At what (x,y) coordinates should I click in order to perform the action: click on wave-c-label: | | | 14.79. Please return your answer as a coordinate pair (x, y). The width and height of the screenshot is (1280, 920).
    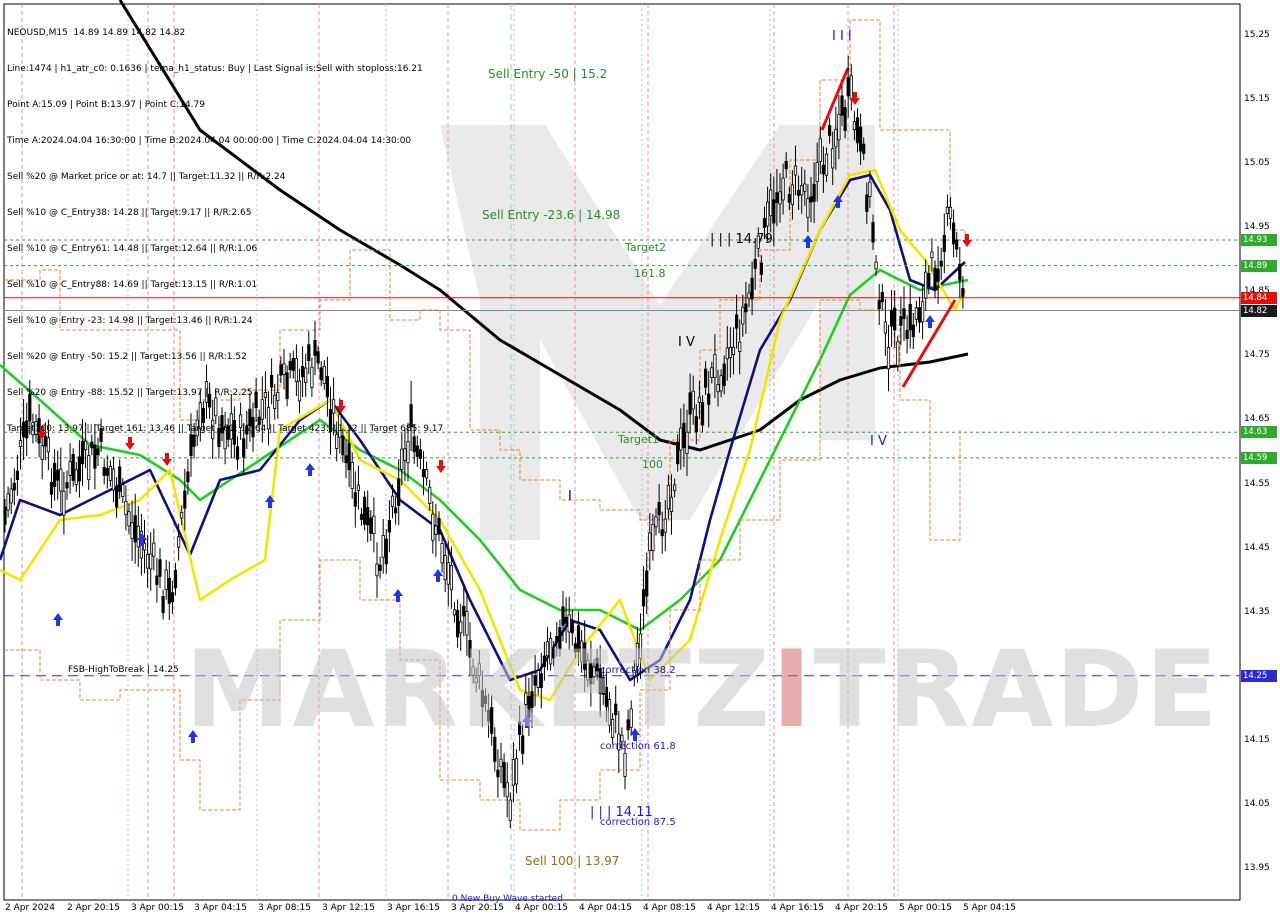
    Looking at the image, I should click on (741, 239).